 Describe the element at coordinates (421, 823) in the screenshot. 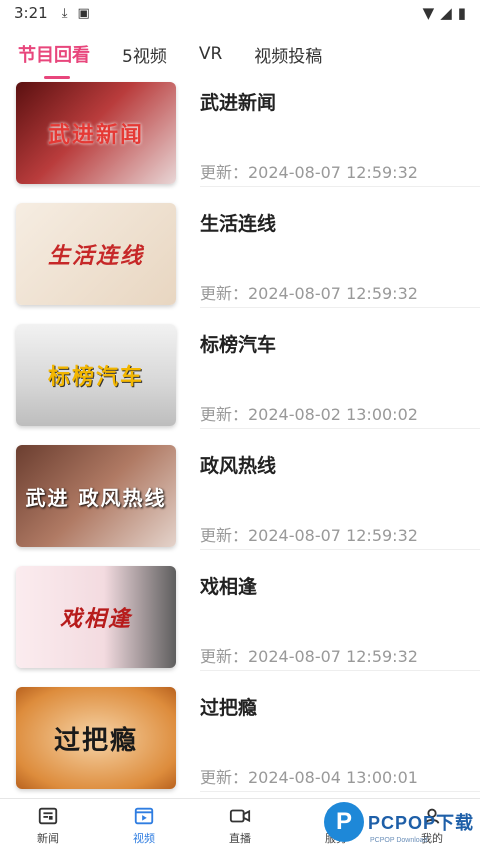

I see `watermark-text: PCPOP下载` at that location.